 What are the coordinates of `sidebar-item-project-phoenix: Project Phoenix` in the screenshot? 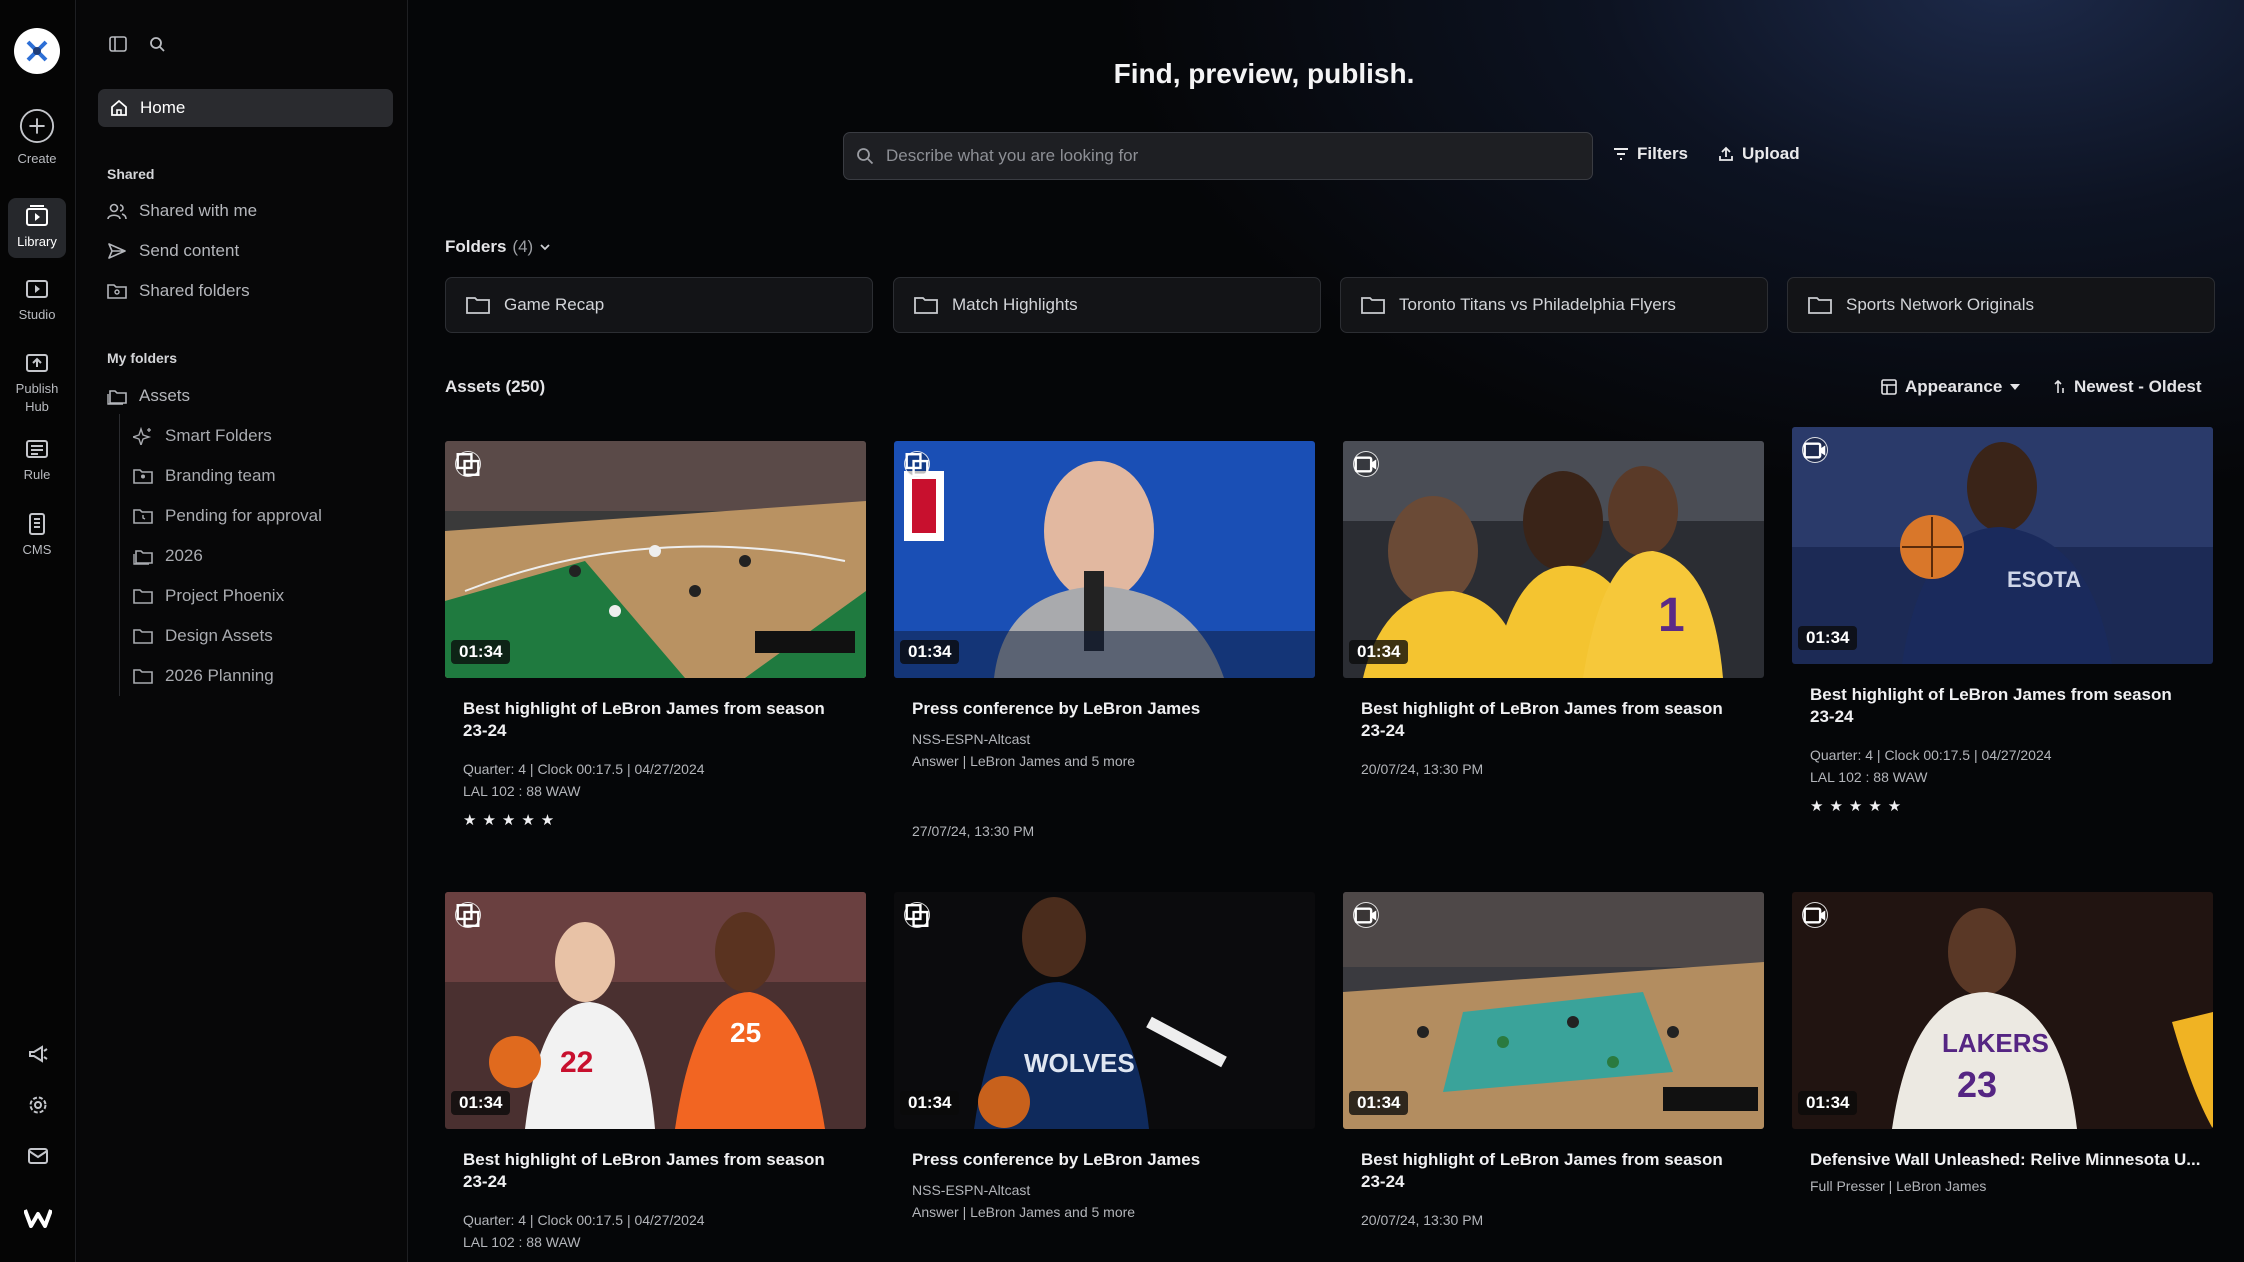 It's located at (208, 596).